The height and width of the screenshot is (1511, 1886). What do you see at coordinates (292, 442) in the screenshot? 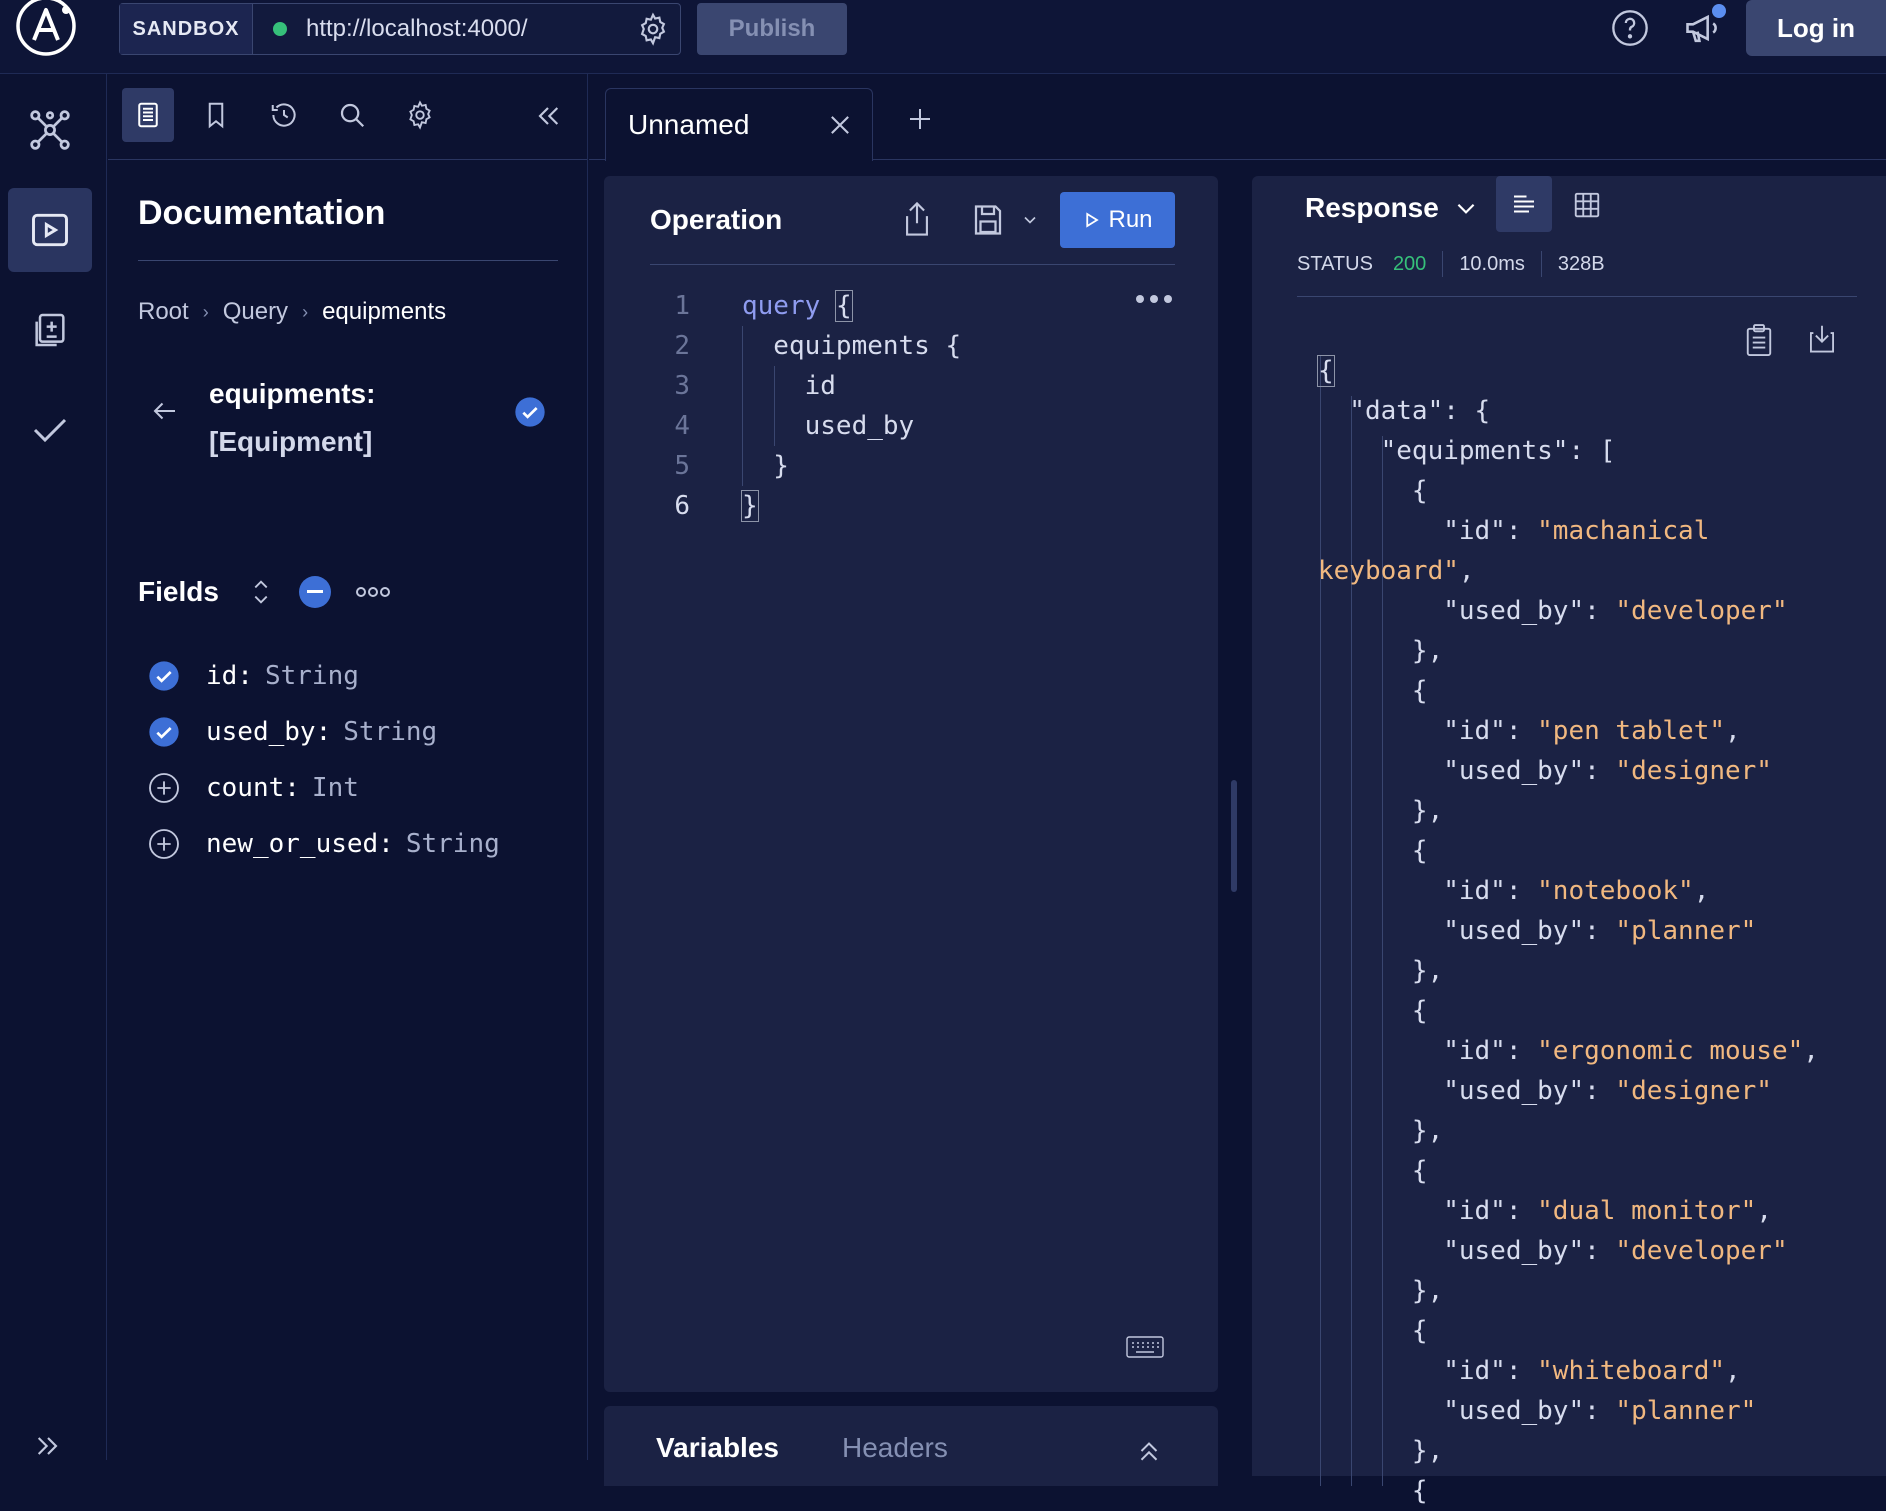
I see `field-type: [Equipment]` at bounding box center [292, 442].